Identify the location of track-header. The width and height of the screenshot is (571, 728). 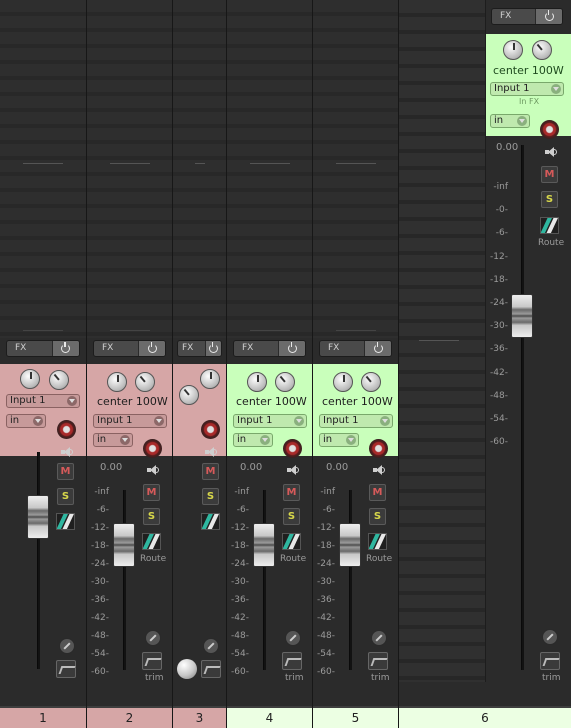
(199, 410).